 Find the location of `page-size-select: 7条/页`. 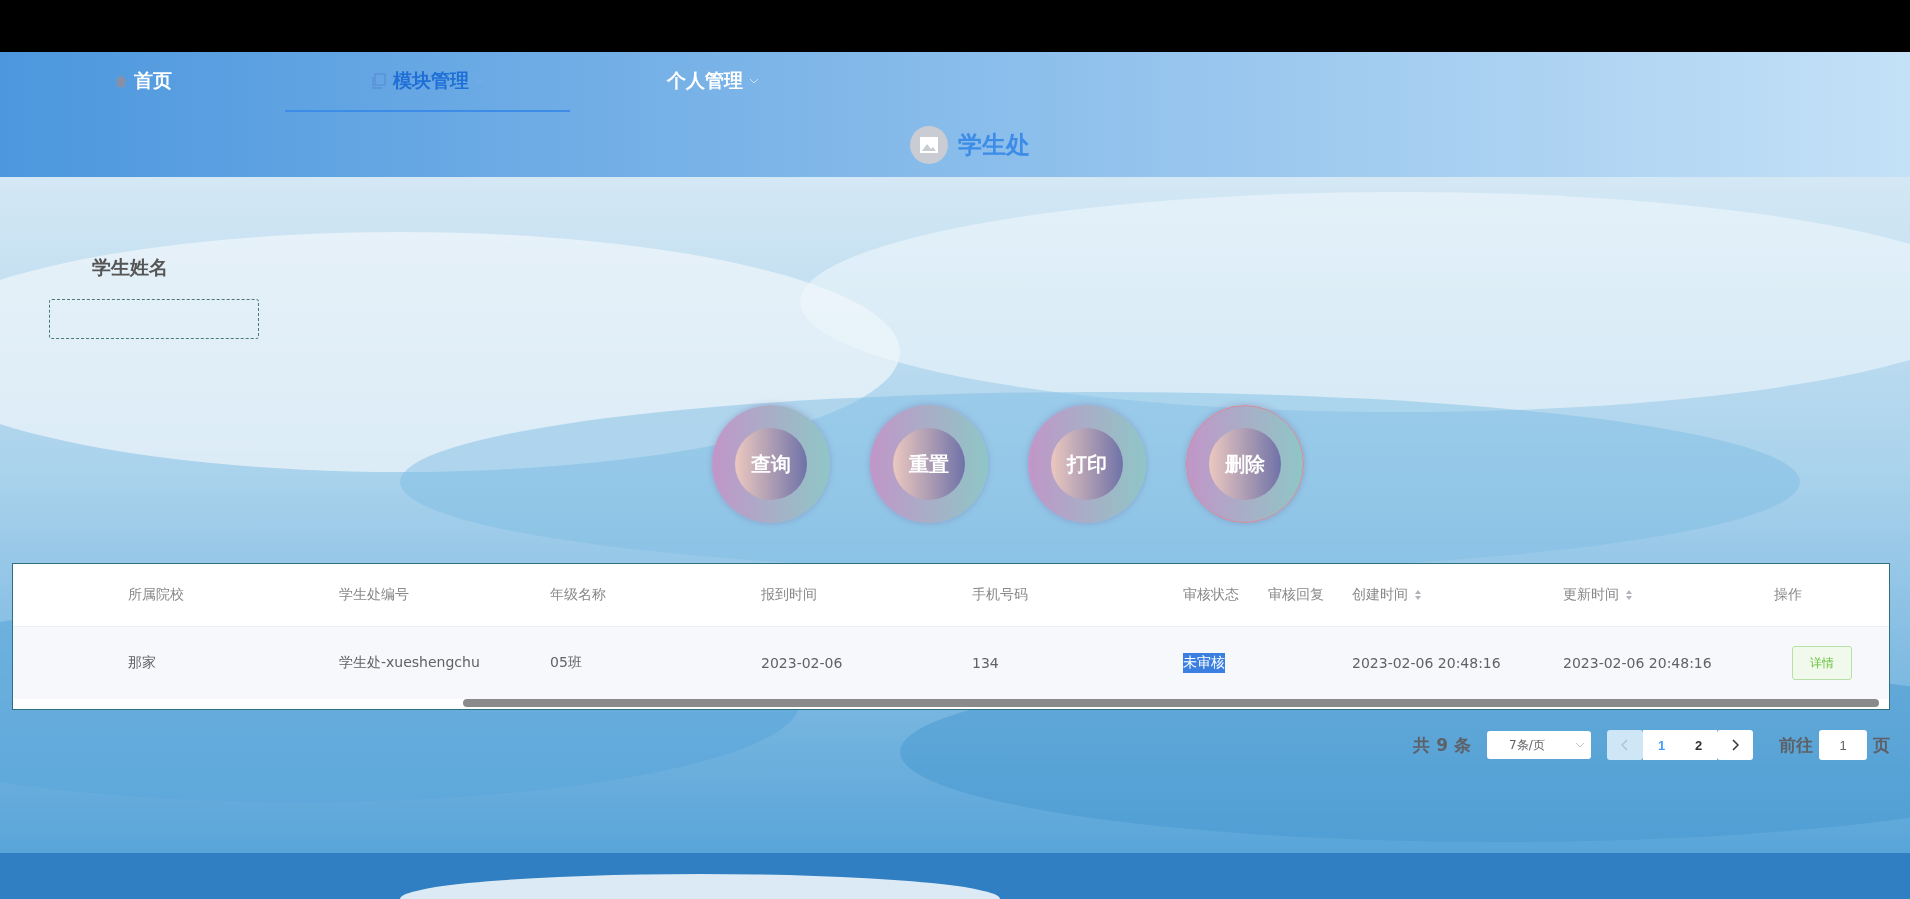

page-size-select: 7条/页 is located at coordinates (1539, 745).